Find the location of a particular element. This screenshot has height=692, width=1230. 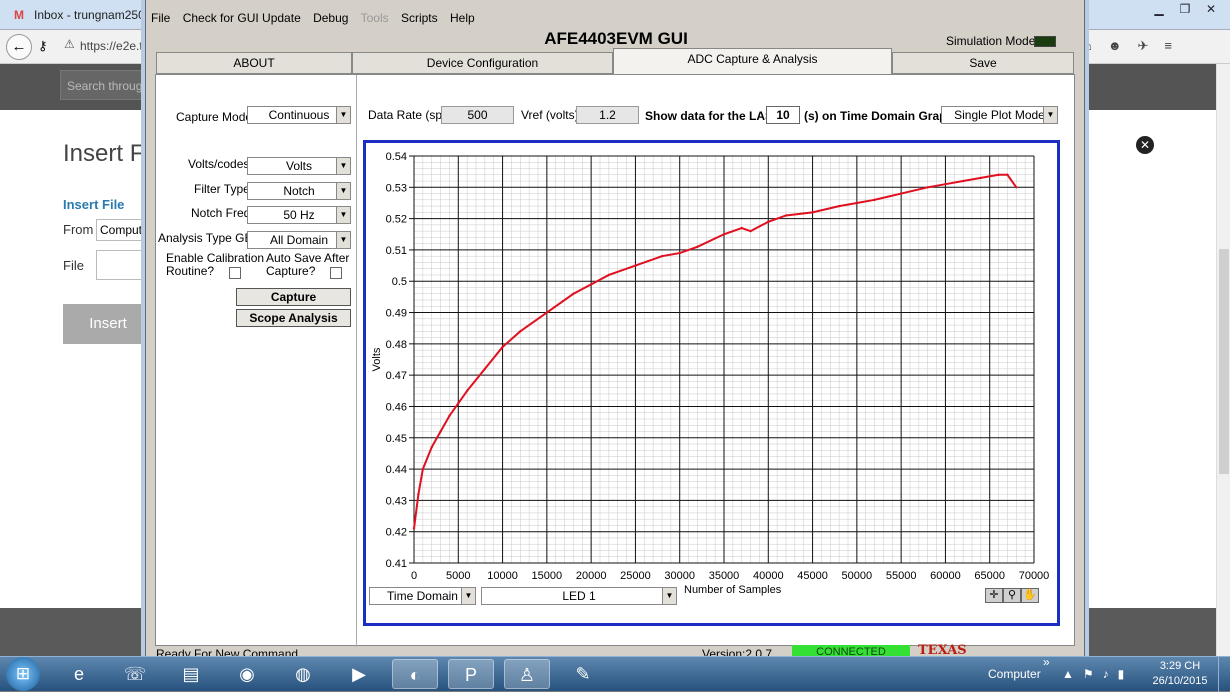

analysis-type-label: Analysis Type GBL is located at coordinates (209, 238).